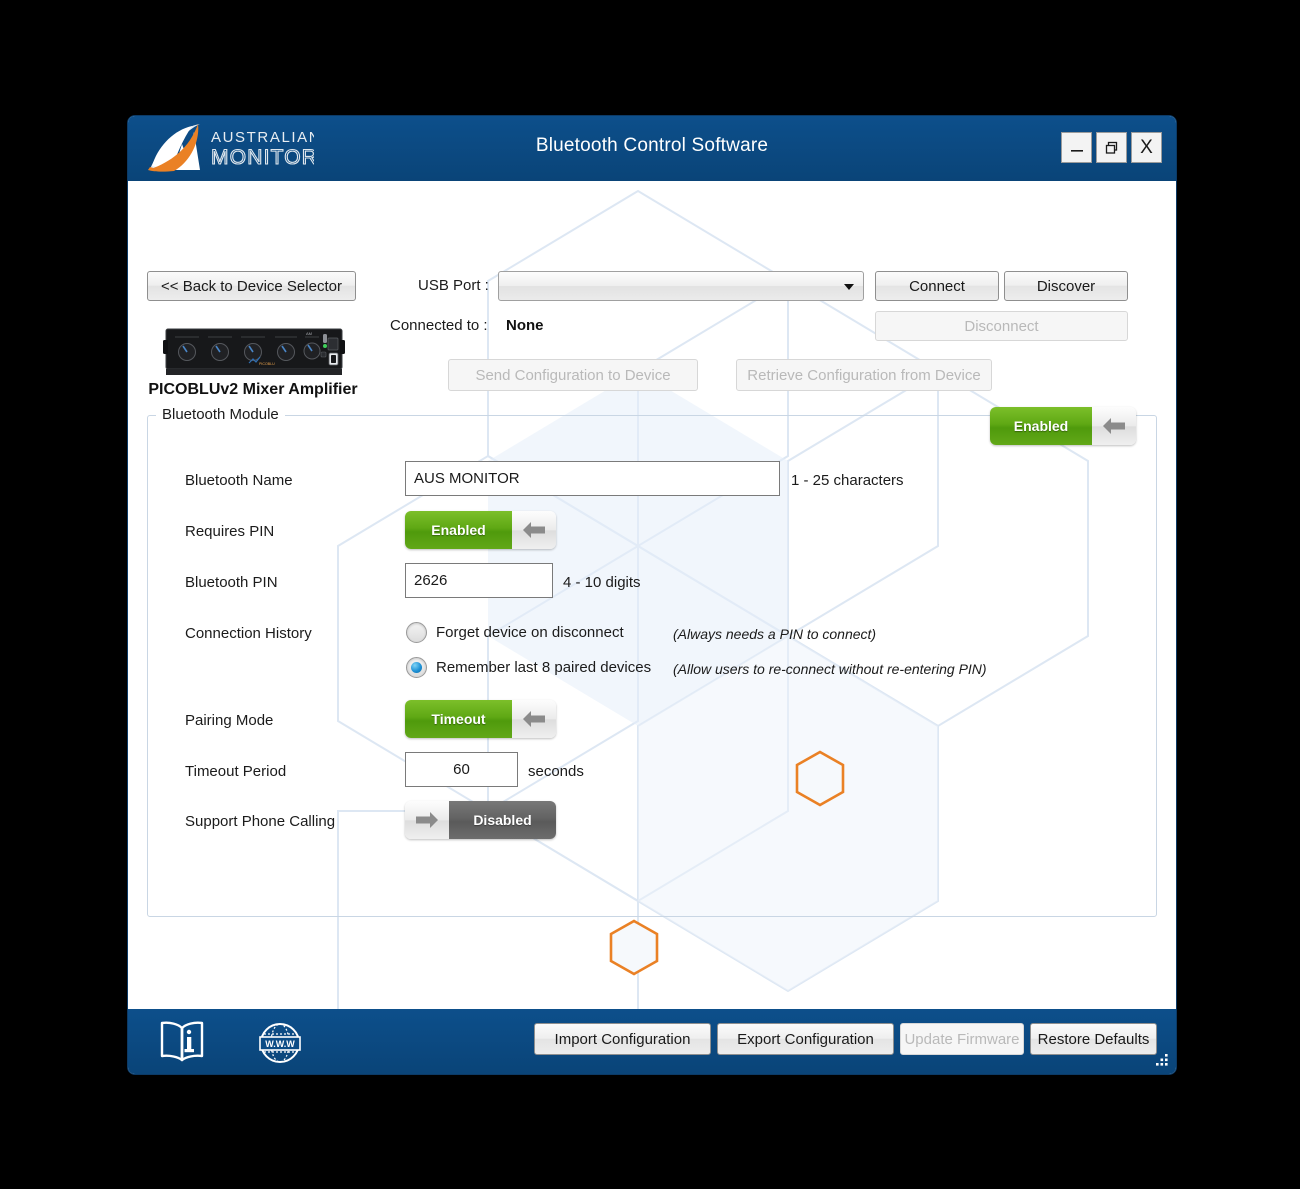  I want to click on pairing-mode-toggle: Timeout, so click(480, 719).